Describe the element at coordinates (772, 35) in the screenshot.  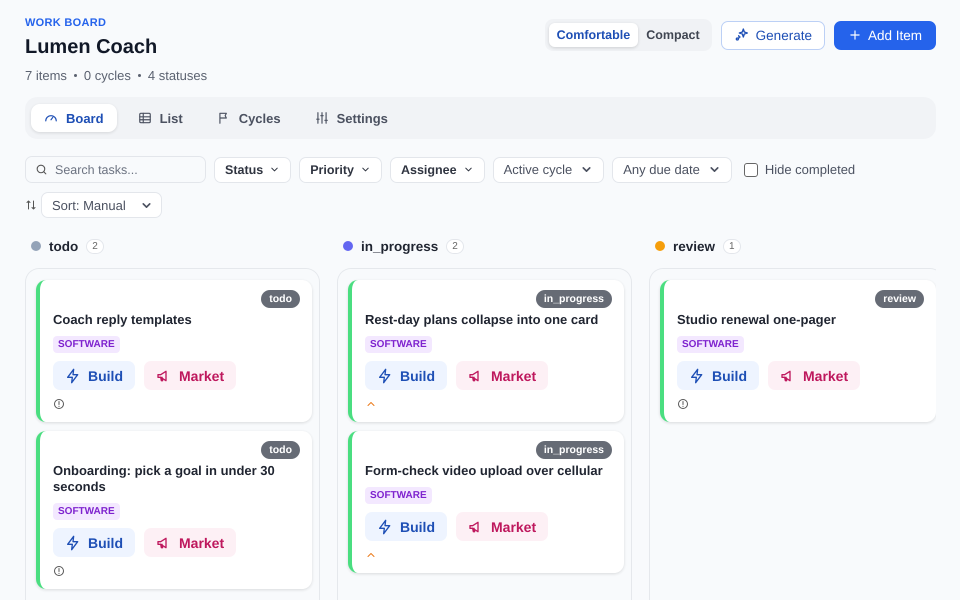
I see `generate-button: Generate` at that location.